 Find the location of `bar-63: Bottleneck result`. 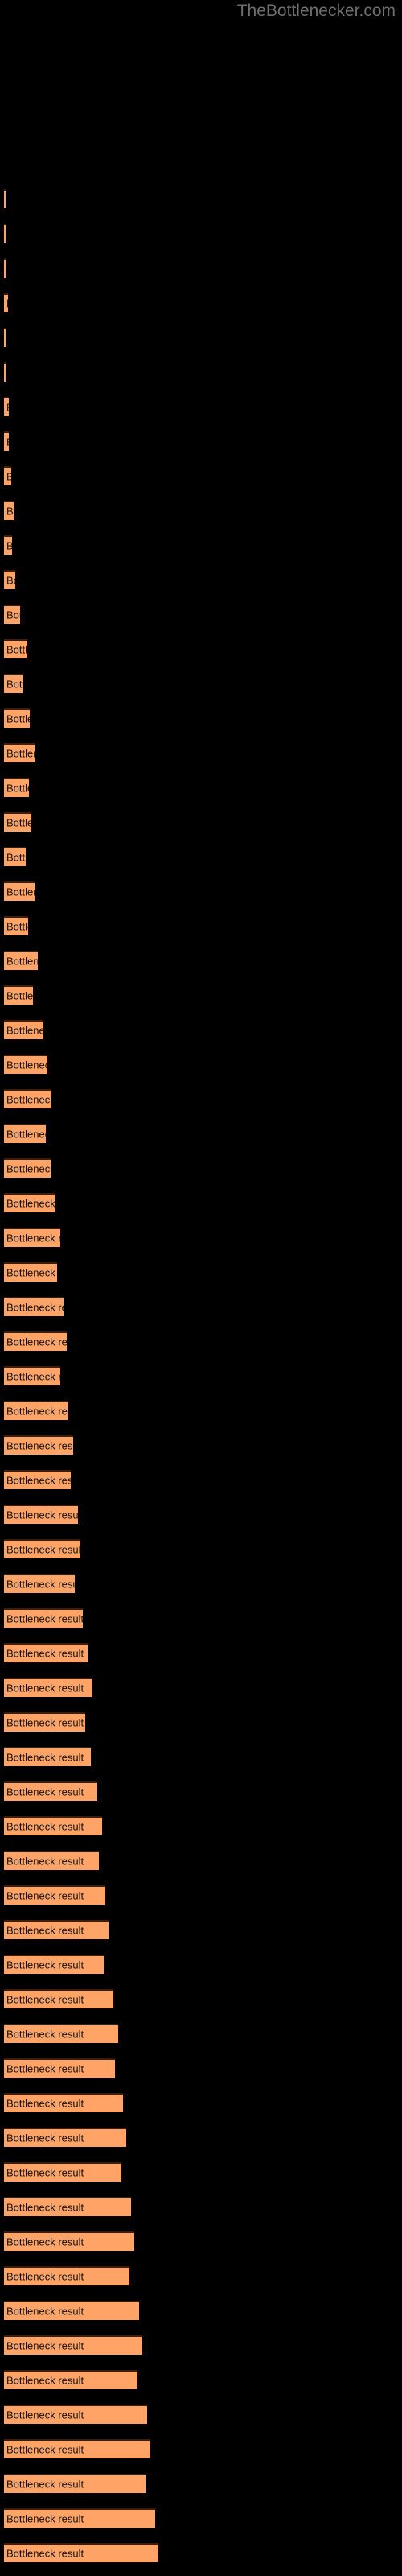

bar-63: Bottleneck result is located at coordinates (73, 2345).